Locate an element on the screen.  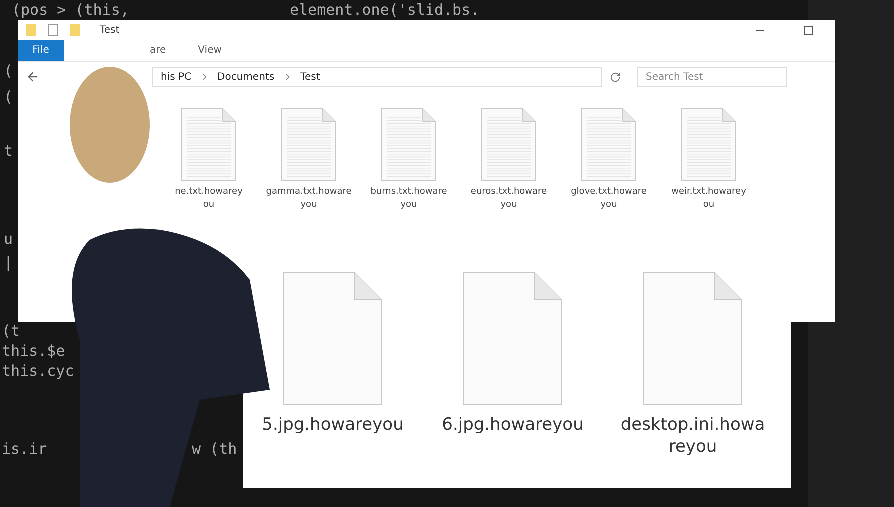
code-text: this.$e is located at coordinates (34, 351).